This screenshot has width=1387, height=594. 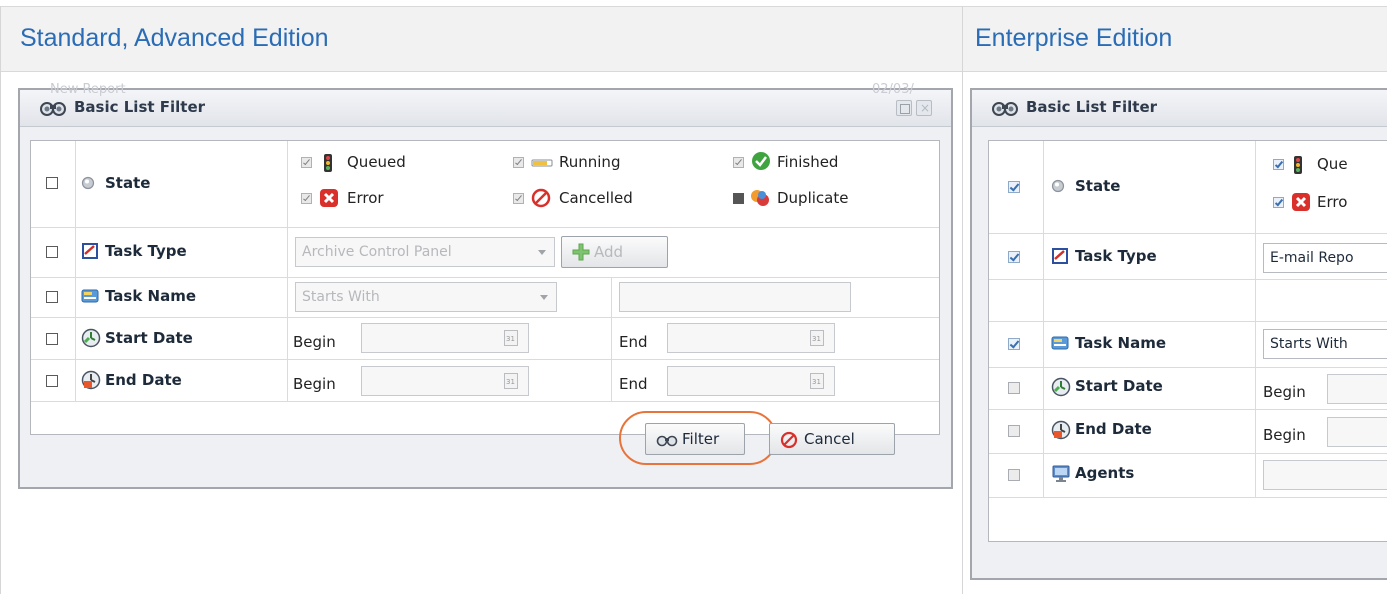 I want to click on dialog-title: Basic List Filter, so click(x=140, y=107).